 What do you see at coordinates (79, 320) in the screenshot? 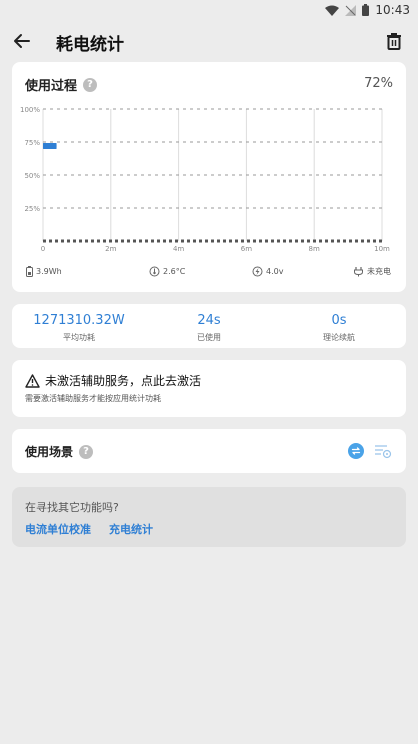
I see `avg-power-value: 1271310.32W` at bounding box center [79, 320].